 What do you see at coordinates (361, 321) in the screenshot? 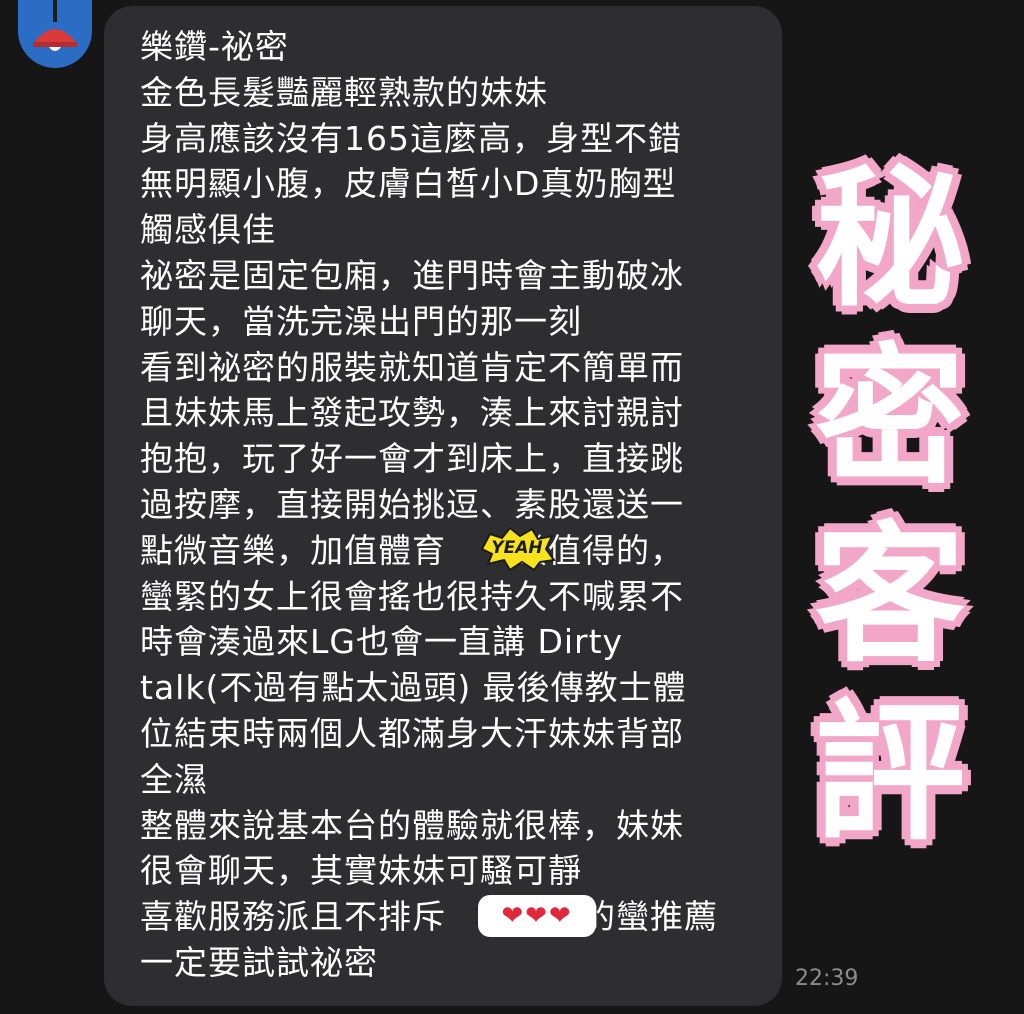
I see `message-line: 聊天，當洗完澡出門的那一刻` at bounding box center [361, 321].